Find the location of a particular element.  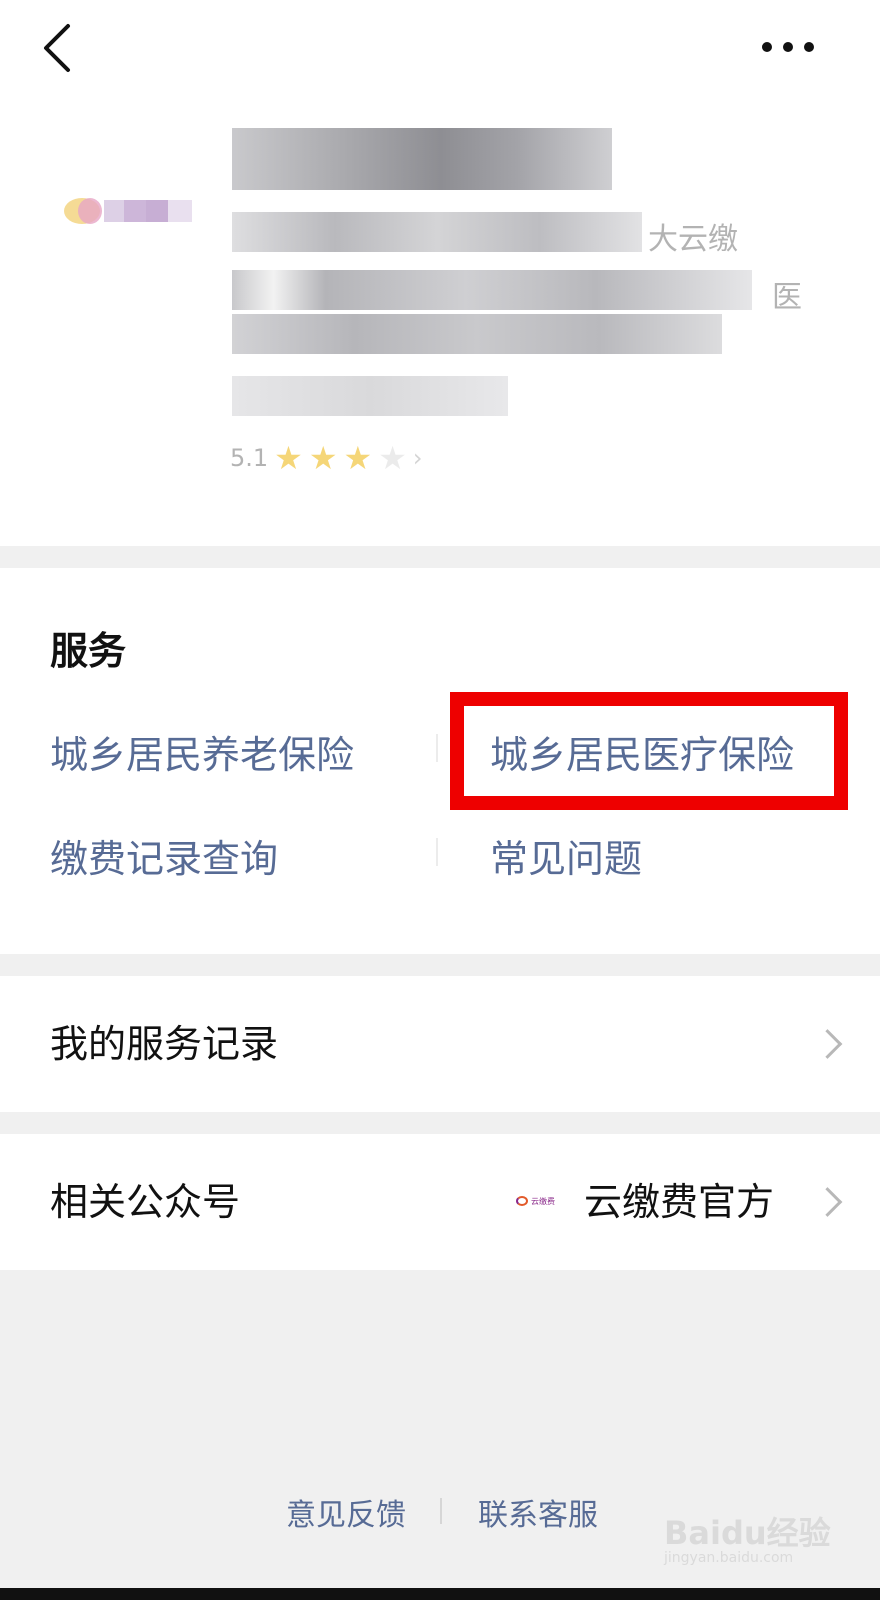

service-medical-insurance: 城乡居民医疗保险 is located at coordinates (642, 751).